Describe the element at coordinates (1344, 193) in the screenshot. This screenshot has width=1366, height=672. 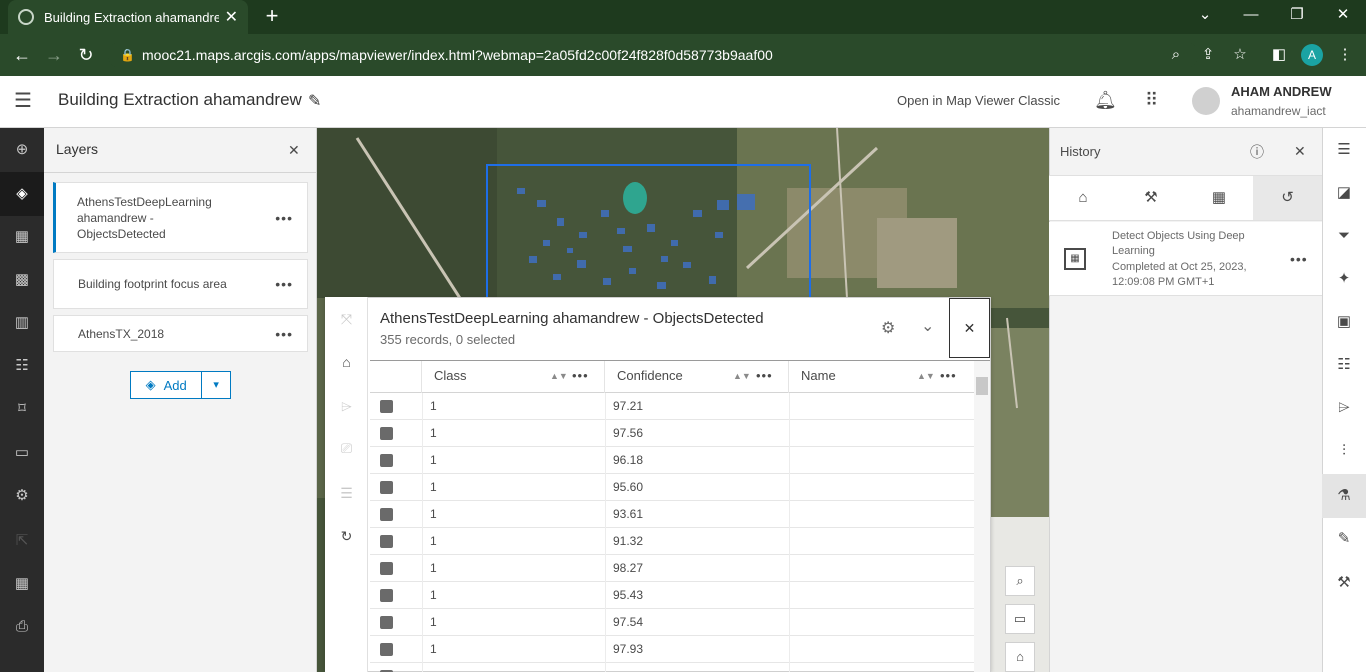
I see `styles-icon: ◪` at that location.